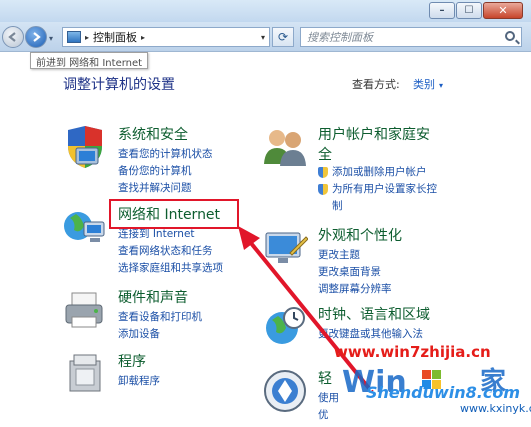 This screenshot has width=531, height=427. What do you see at coordinates (165, 188) in the screenshot?
I see `link-troubleshoot: 查找并解决问题` at bounding box center [165, 188].